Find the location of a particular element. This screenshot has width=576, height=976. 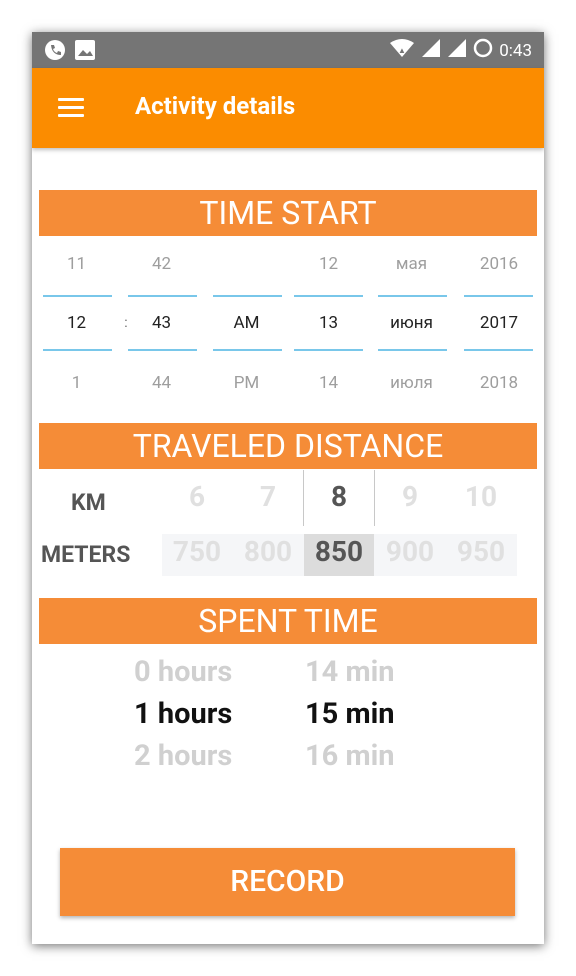

record-button: RECORD is located at coordinates (287, 882).